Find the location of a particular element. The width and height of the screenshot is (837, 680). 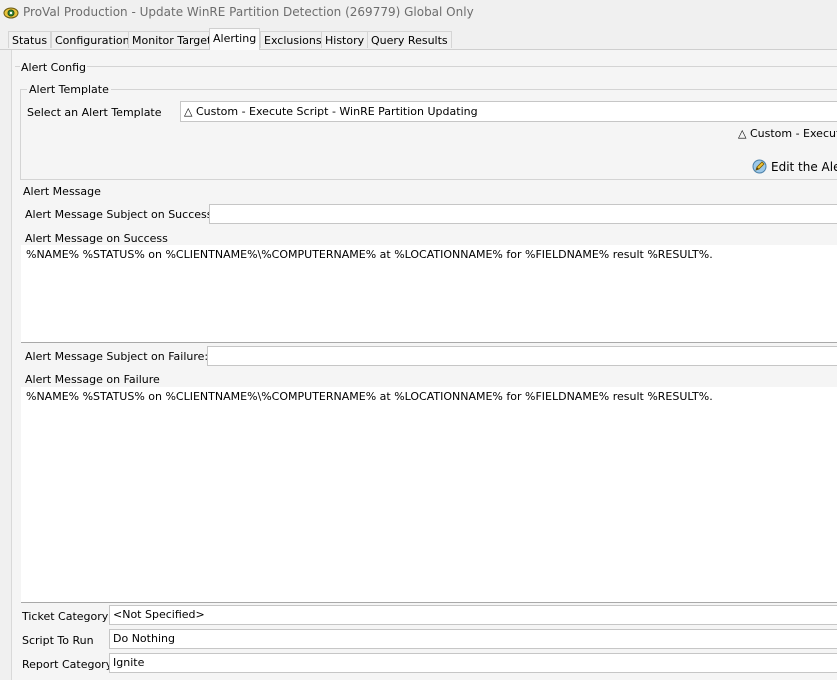

tab-history: History is located at coordinates (345, 39).